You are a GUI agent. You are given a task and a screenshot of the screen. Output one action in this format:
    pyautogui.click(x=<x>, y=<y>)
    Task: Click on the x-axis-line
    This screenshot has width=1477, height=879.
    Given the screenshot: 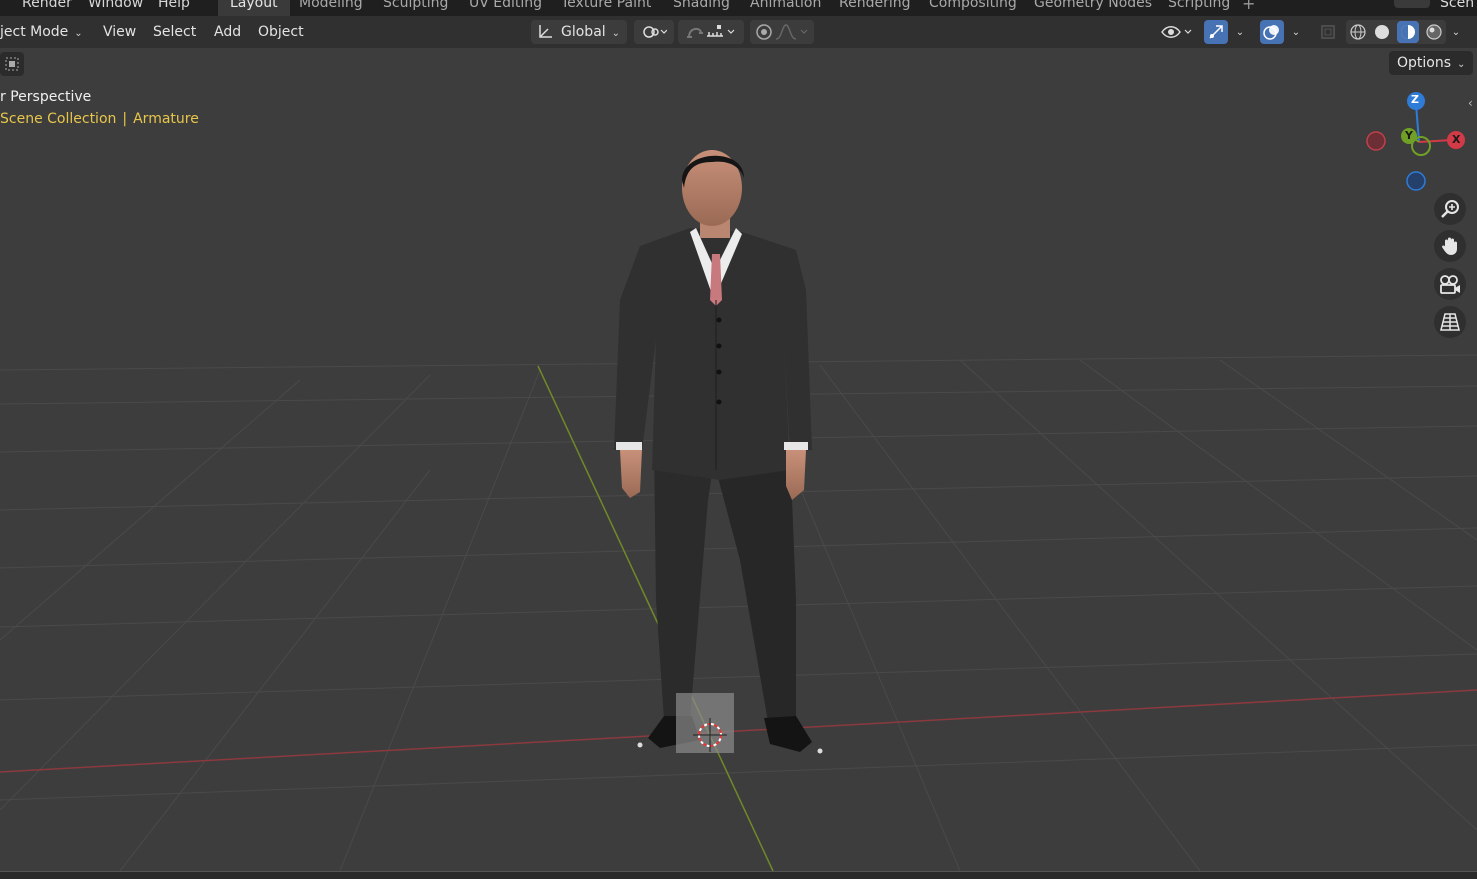 What is the action you would take?
    pyautogui.click(x=738, y=731)
    